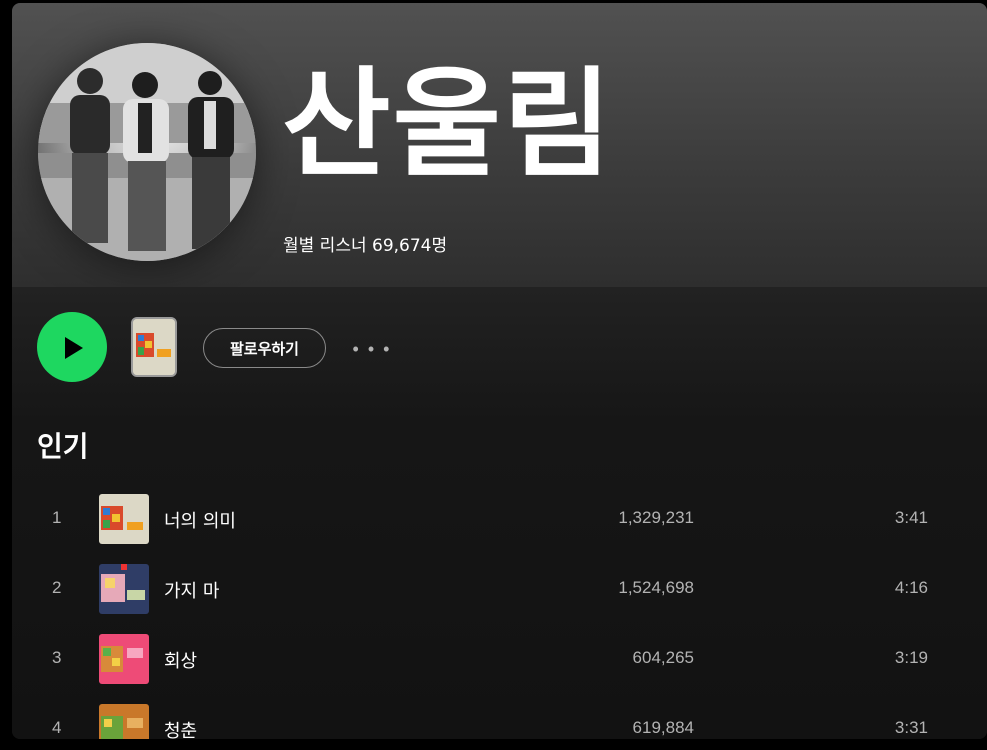 The height and width of the screenshot is (750, 987). Describe the element at coordinates (372, 349) in the screenshot. I see `more-options-button: • • •` at that location.